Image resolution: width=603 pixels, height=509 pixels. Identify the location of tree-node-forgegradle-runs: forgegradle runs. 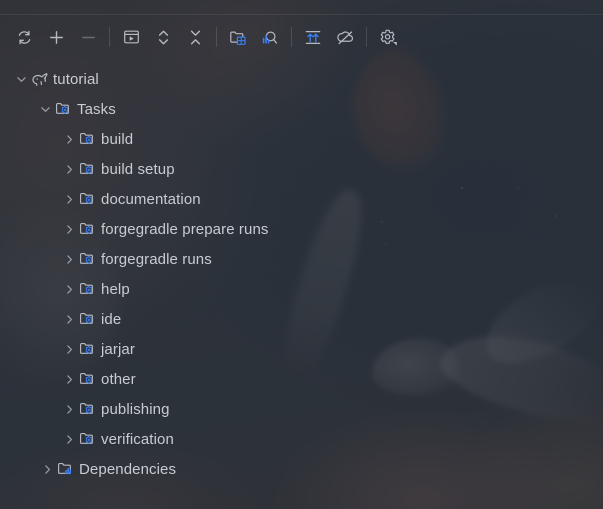
(301, 259).